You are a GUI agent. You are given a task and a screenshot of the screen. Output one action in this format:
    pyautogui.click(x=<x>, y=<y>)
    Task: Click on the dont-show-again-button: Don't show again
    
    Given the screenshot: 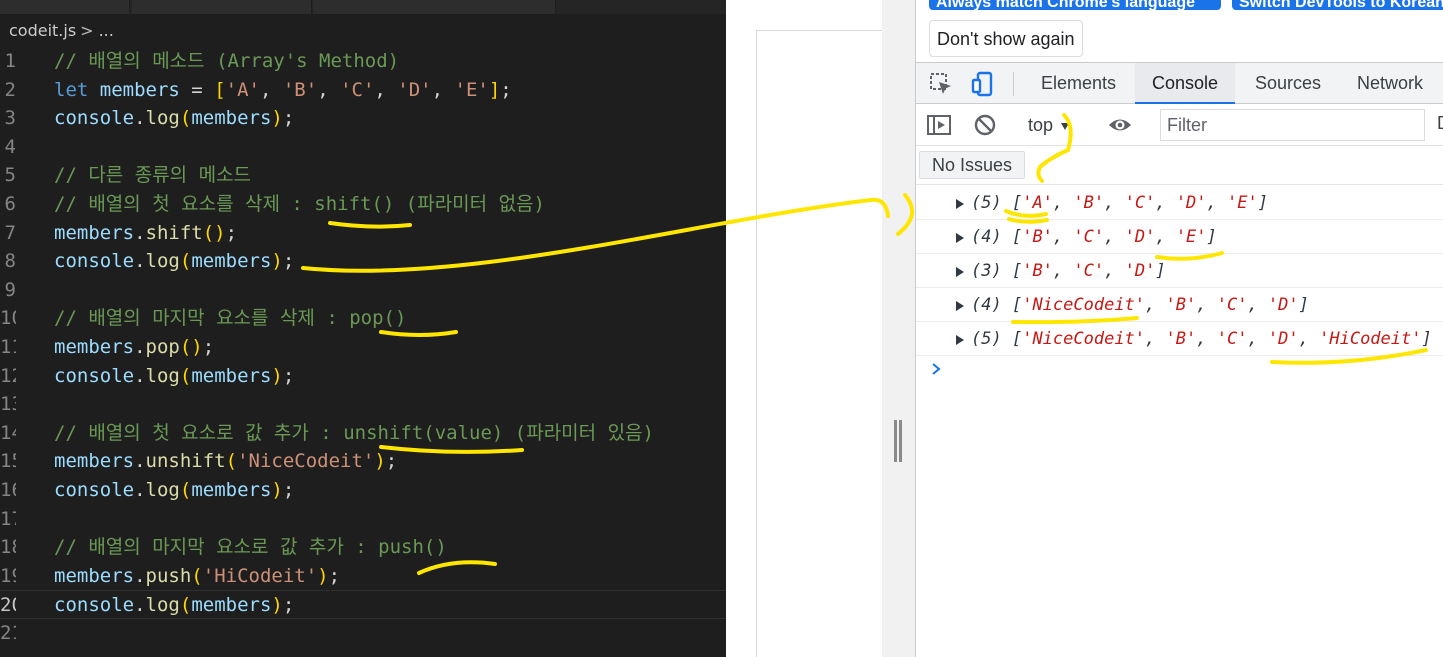 What is the action you would take?
    pyautogui.click(x=1006, y=38)
    